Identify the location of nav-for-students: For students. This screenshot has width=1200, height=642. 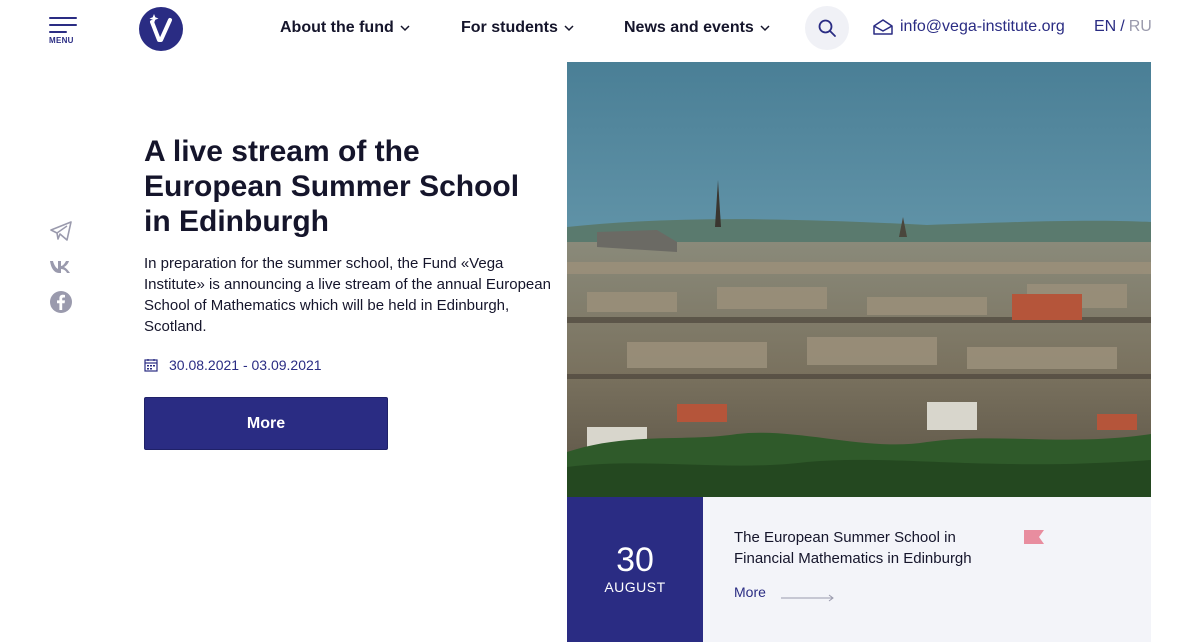
(518, 28).